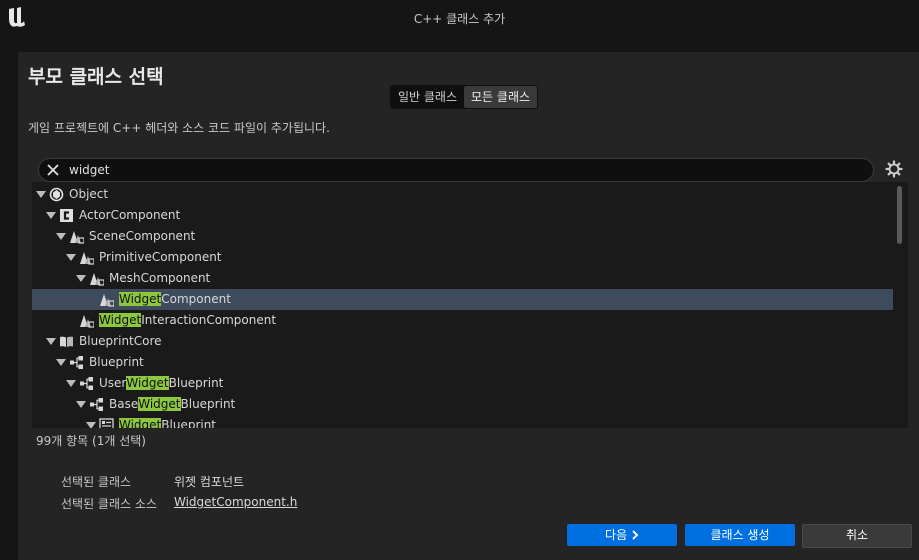 The image size is (919, 560). What do you see at coordinates (116, 362) in the screenshot?
I see `tree-row-label: Blueprint` at bounding box center [116, 362].